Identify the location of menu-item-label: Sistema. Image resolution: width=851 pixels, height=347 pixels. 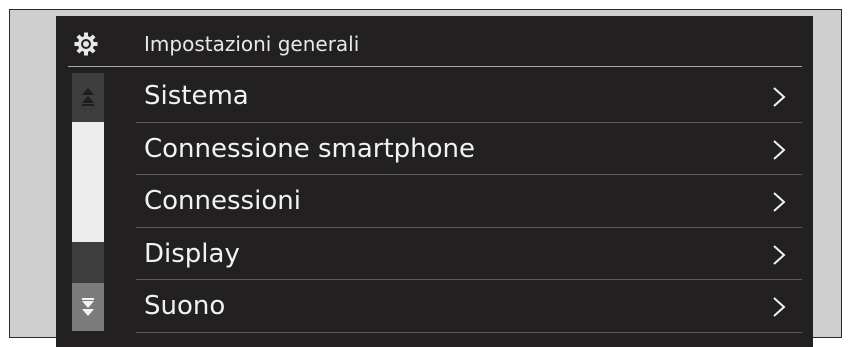
(196, 96).